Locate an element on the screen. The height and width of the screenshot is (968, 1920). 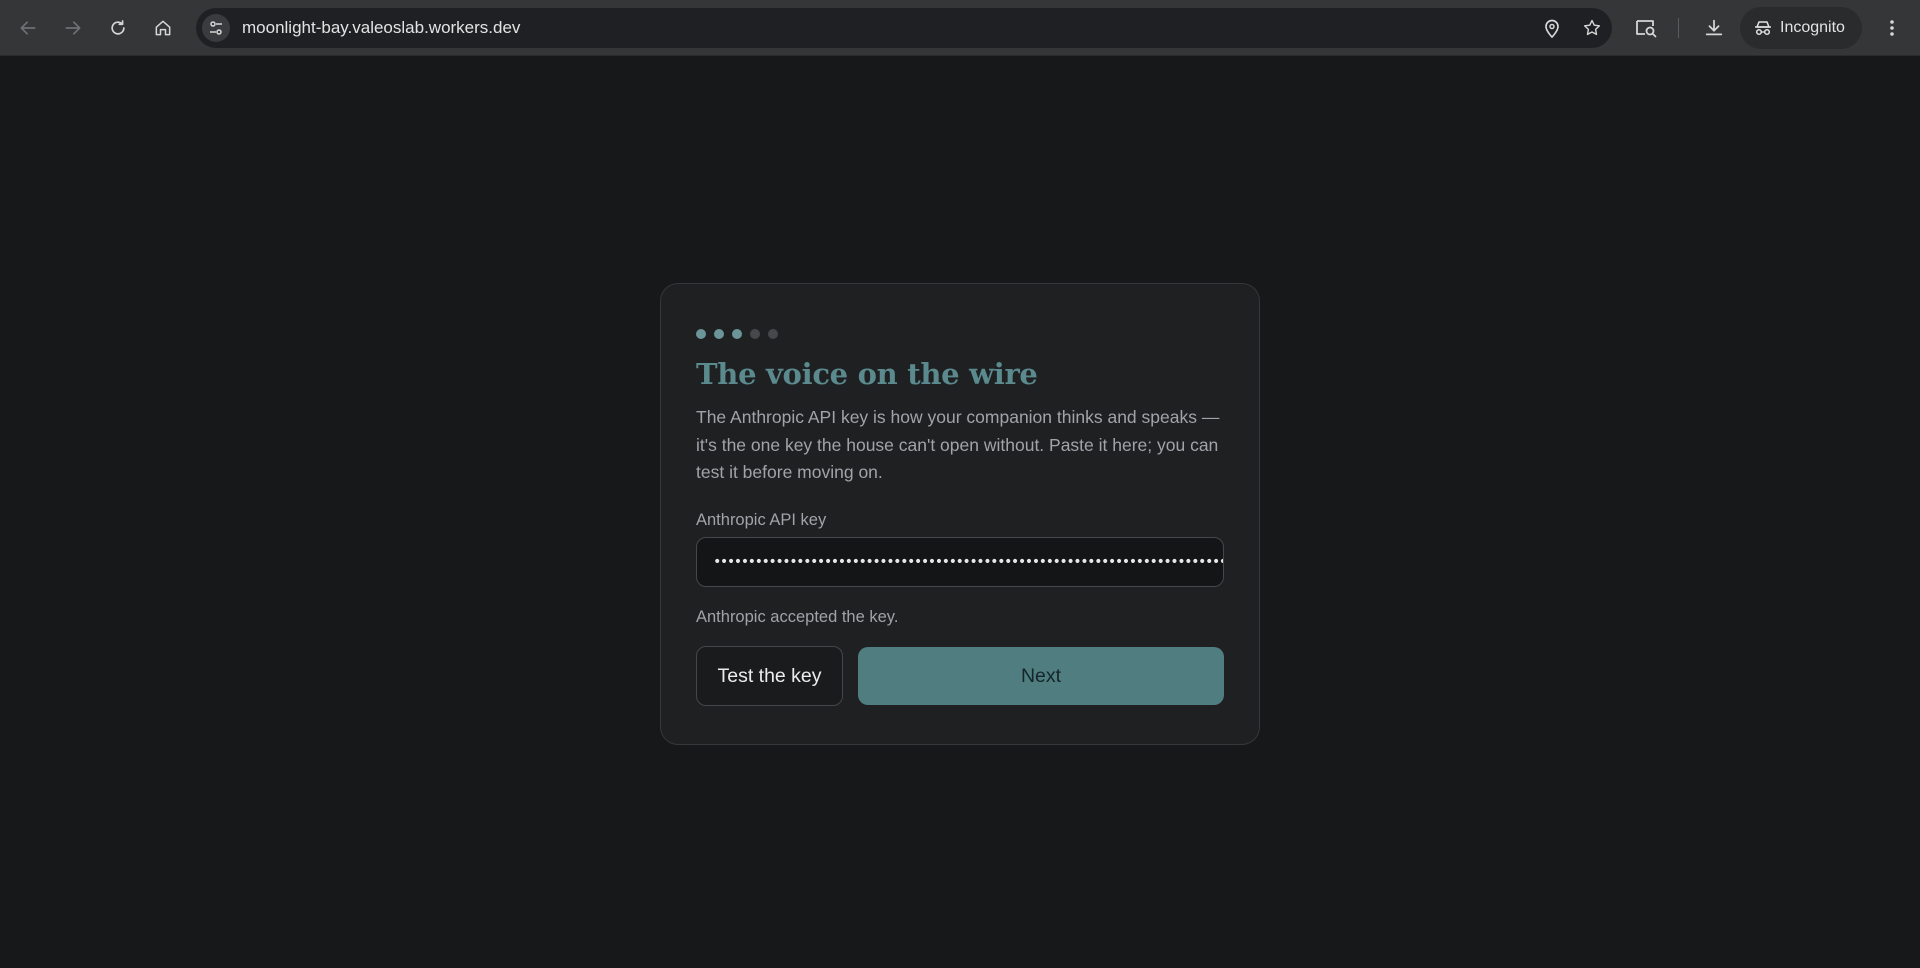
incognito-label: Incognito is located at coordinates (1812, 27).